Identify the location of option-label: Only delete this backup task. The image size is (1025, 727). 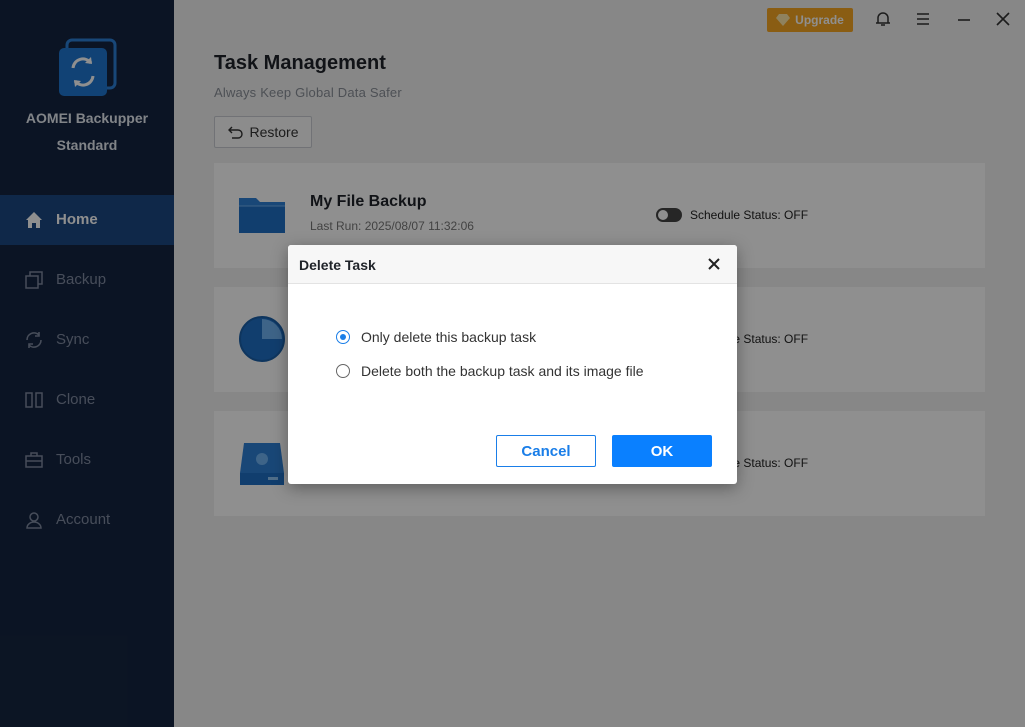
(449, 337).